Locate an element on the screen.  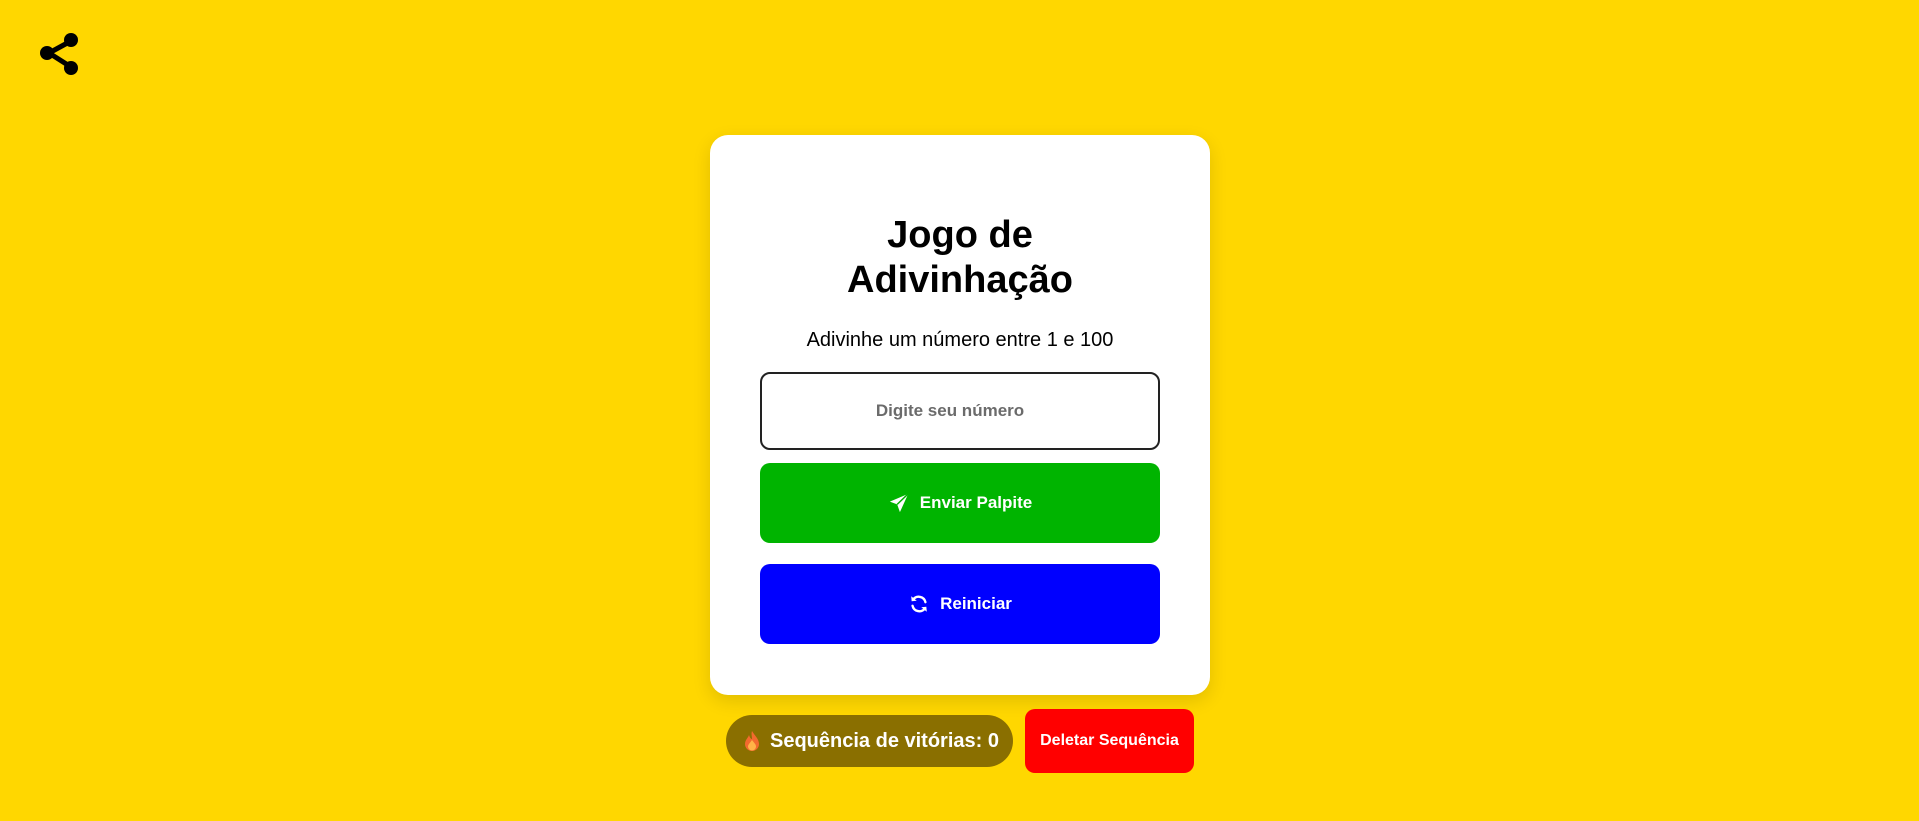
title-line-1: Jogo de is located at coordinates (960, 235).